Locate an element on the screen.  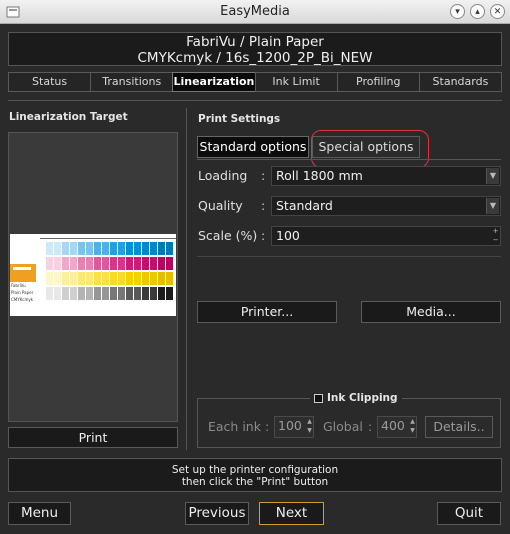
each-ink-label: Each ink is located at coordinates (234, 426).